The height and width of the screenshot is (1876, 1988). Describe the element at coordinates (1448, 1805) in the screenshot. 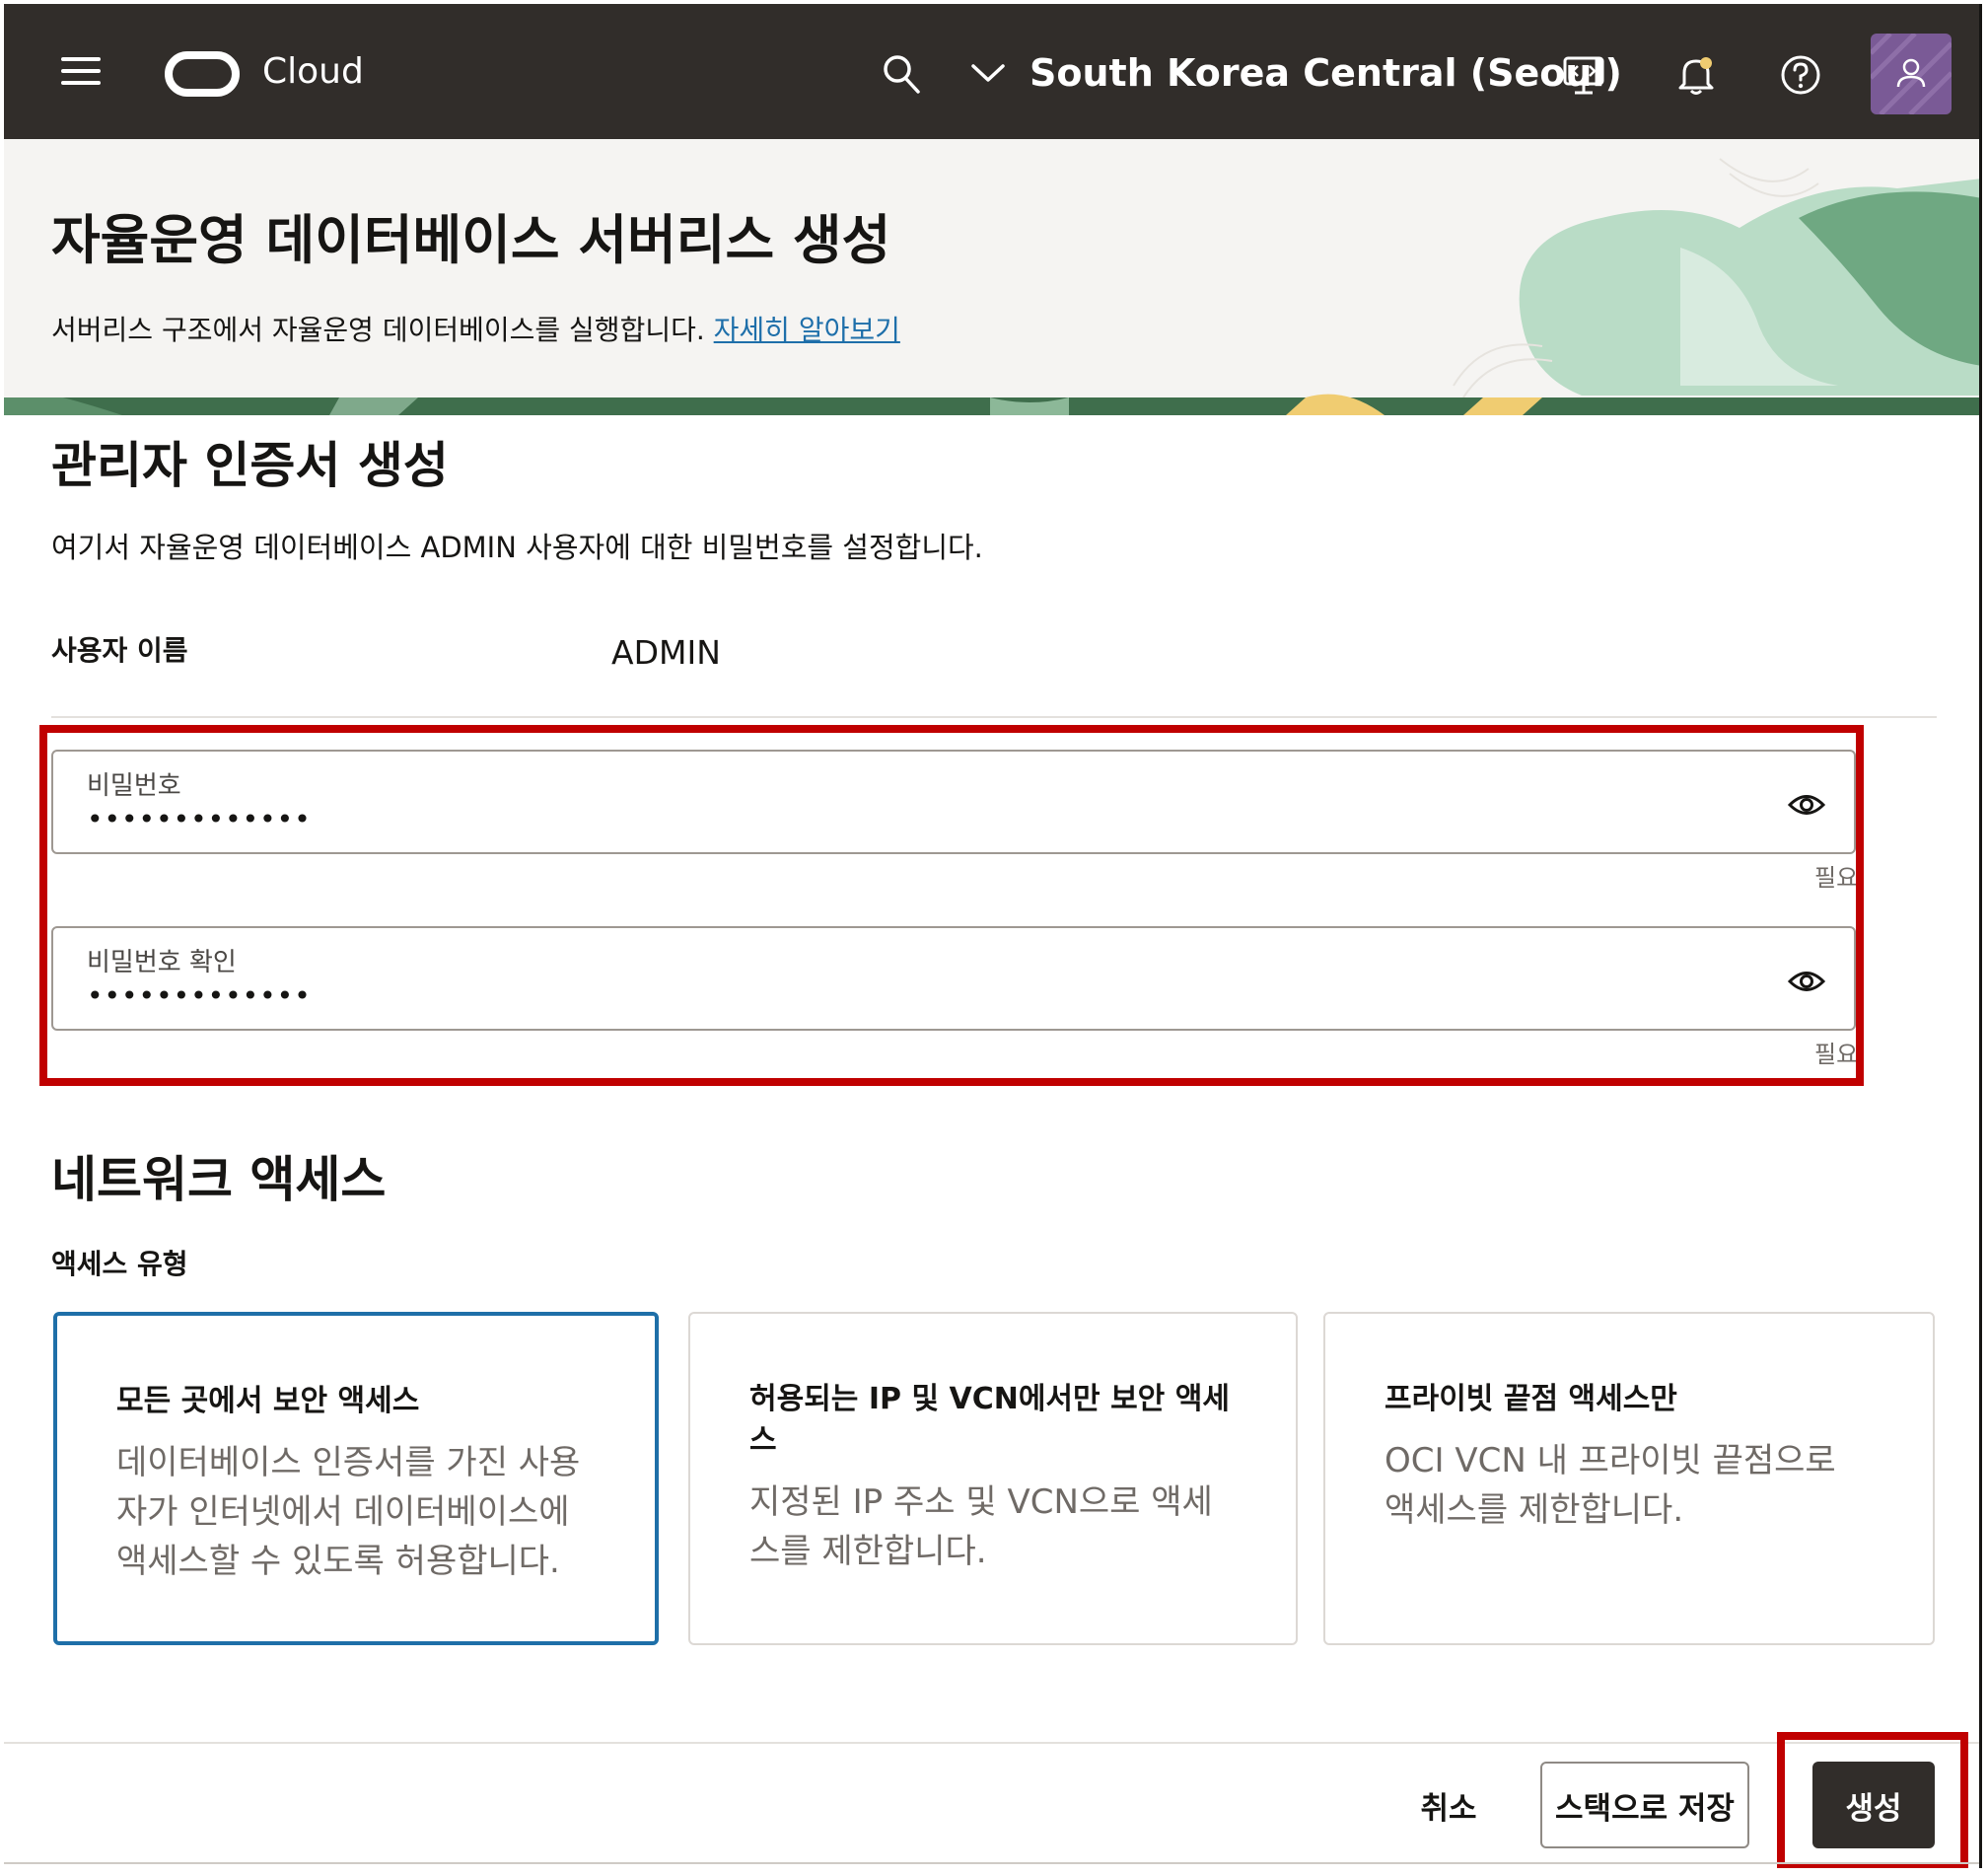

I see `cancel-button: 취소` at that location.